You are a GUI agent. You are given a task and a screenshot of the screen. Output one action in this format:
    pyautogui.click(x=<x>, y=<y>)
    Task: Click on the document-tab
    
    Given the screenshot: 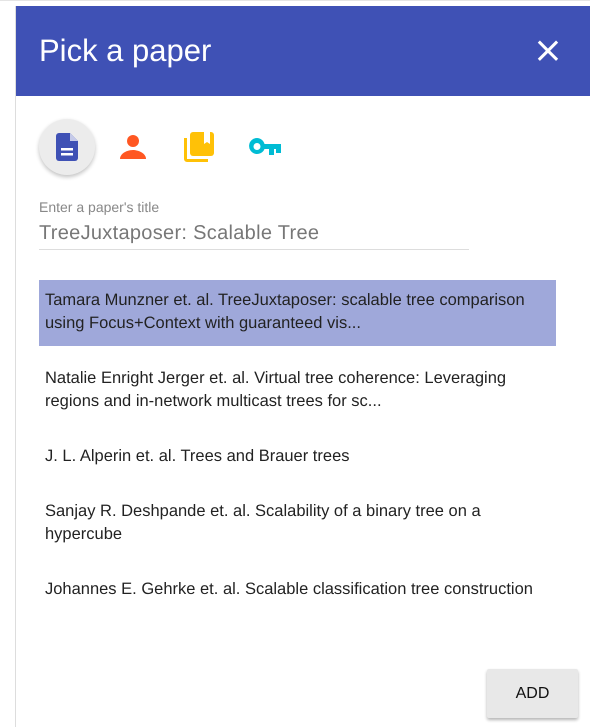 What is the action you would take?
    pyautogui.click(x=67, y=147)
    